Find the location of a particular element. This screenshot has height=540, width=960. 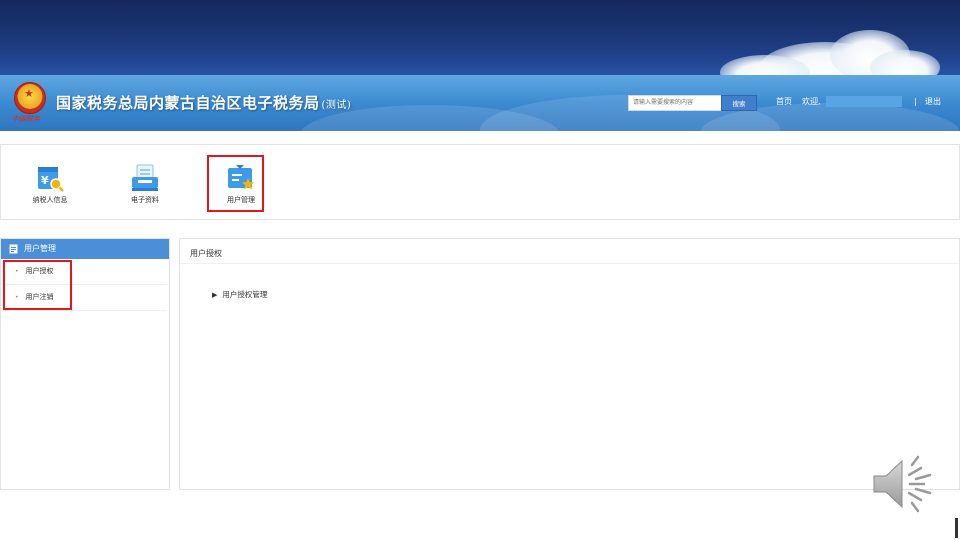

home-link: 首页 is located at coordinates (784, 102).